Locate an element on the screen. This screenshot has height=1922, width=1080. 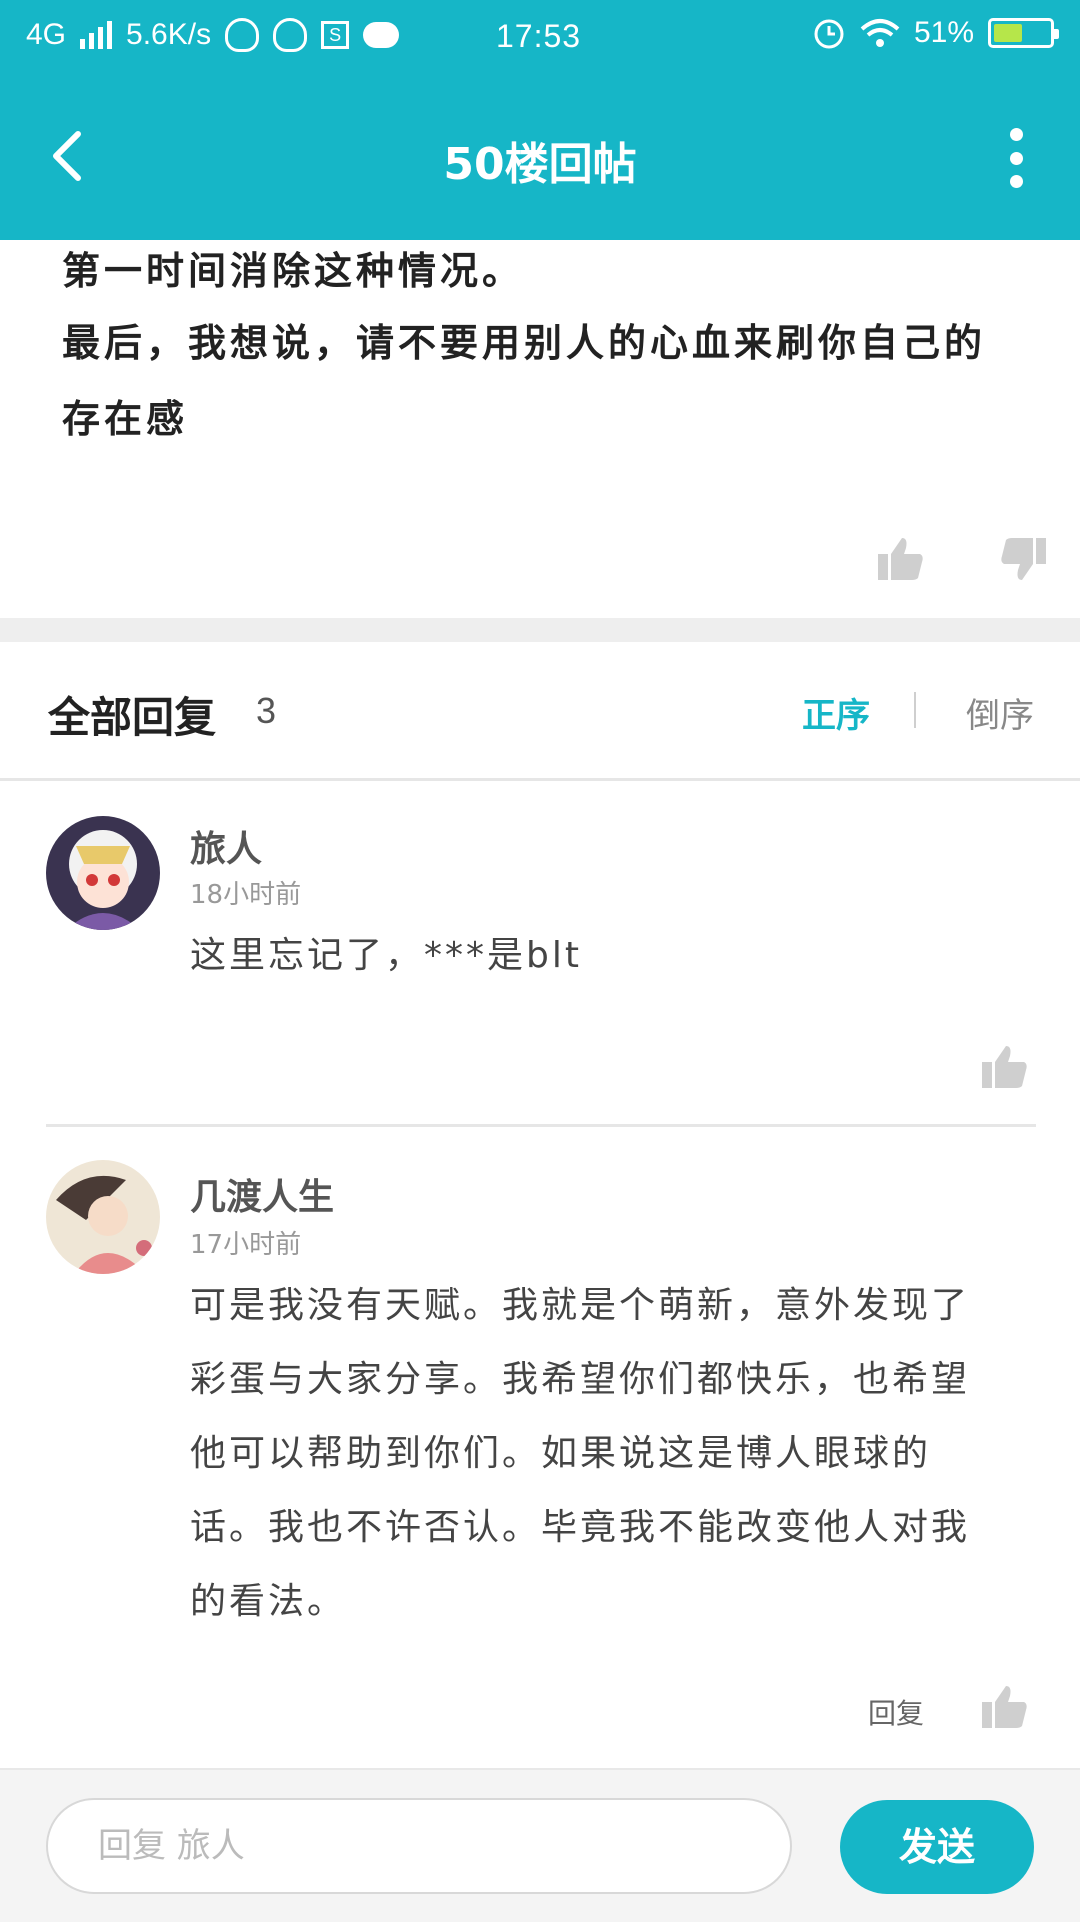
battery-icon is located at coordinates (1023, 33).